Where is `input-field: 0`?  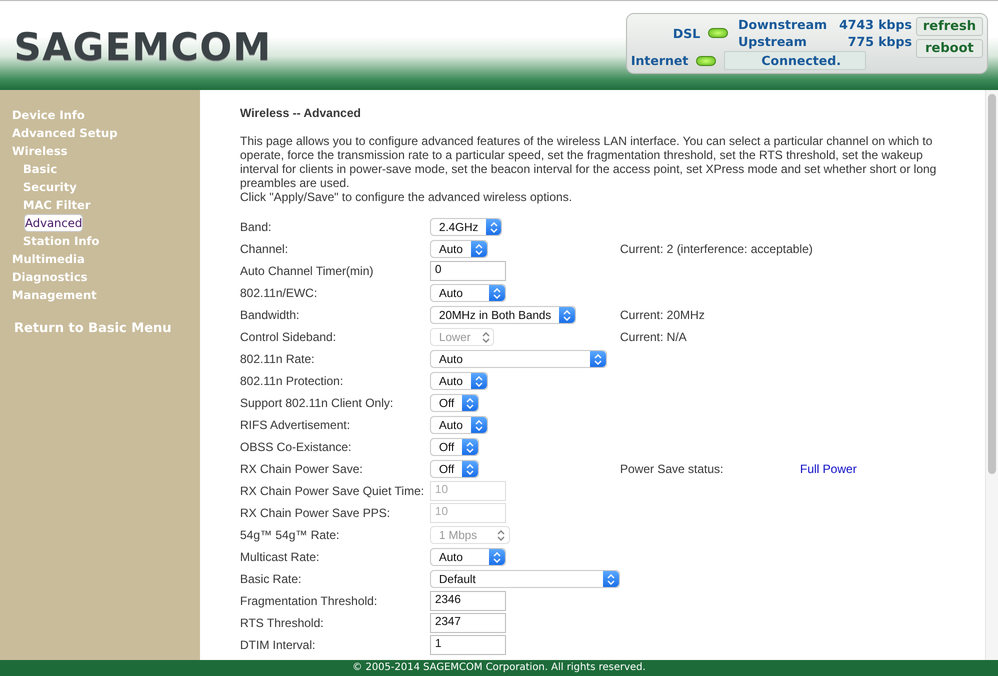
input-field: 0 is located at coordinates (468, 271).